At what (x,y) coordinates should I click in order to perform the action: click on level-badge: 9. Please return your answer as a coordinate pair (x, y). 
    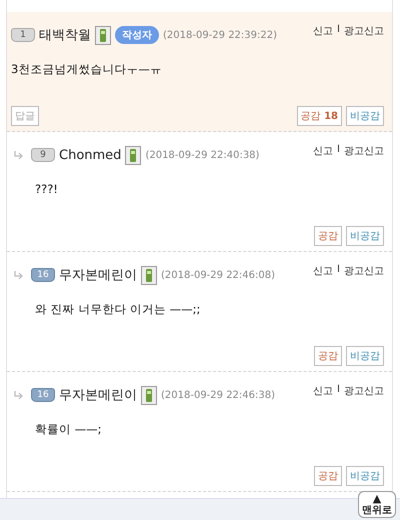
    Looking at the image, I should click on (43, 155).